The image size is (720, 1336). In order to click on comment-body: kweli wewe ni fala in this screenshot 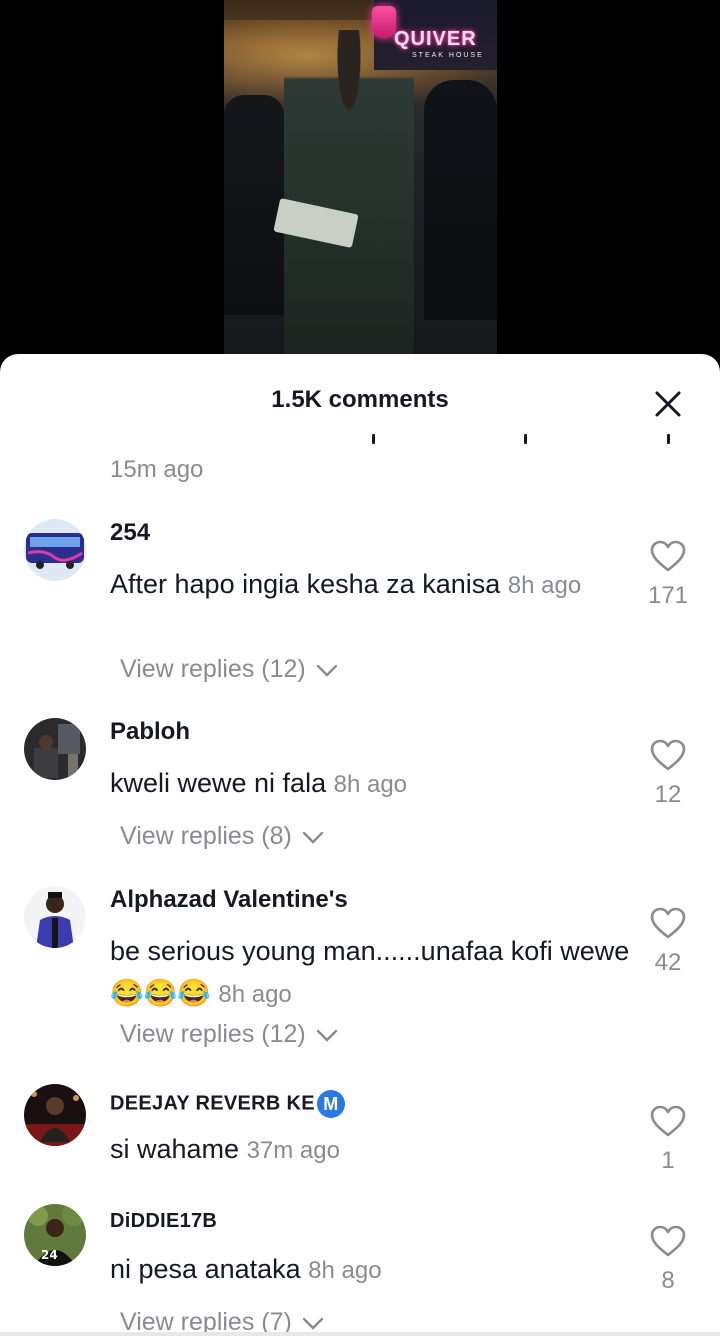, I will do `click(218, 783)`.